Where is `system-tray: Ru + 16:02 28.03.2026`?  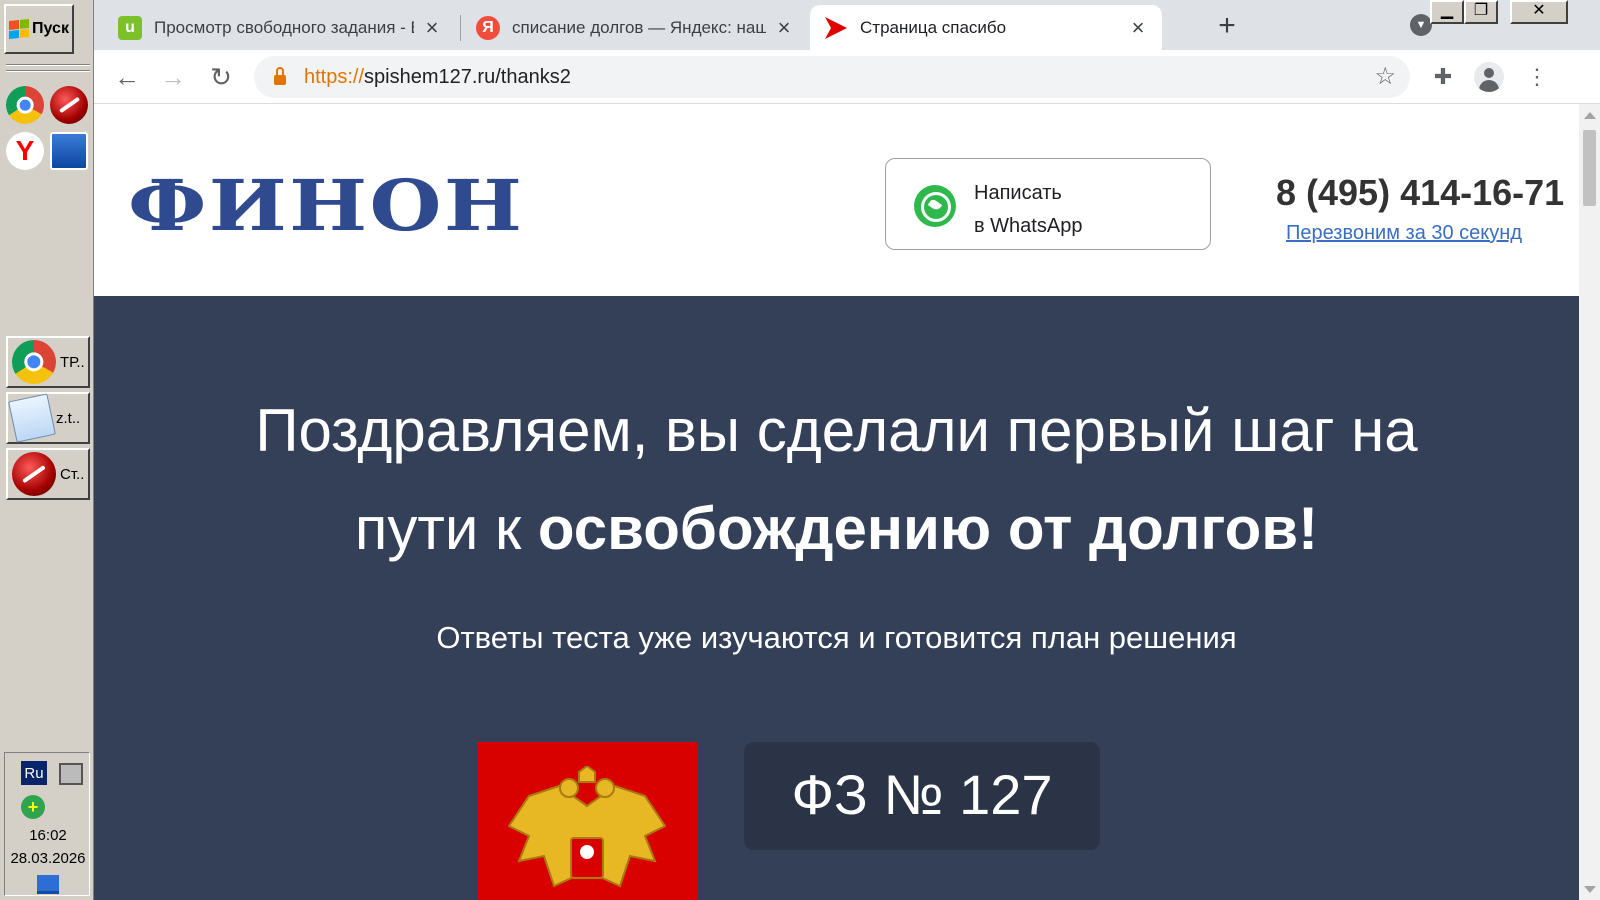 system-tray: Ru + 16:02 28.03.2026 is located at coordinates (47, 824).